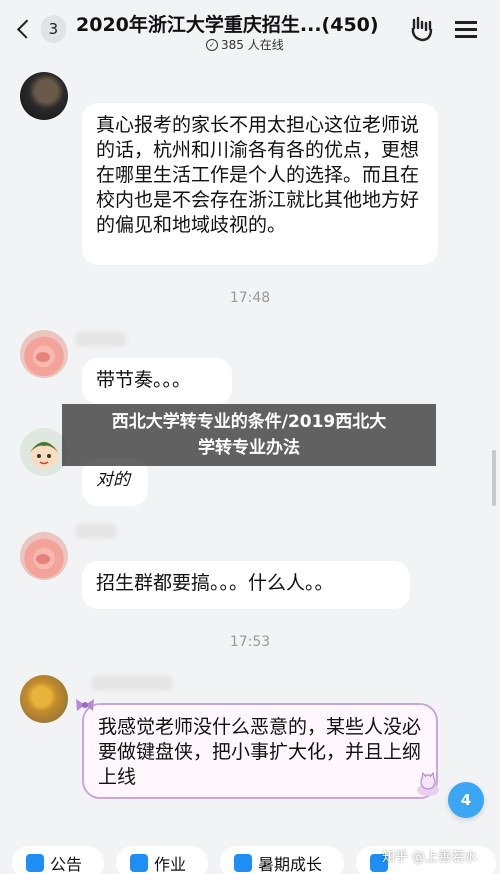 The height and width of the screenshot is (874, 500). What do you see at coordinates (44, 455) in the screenshot?
I see `boy-avatar-icon` at bounding box center [44, 455].